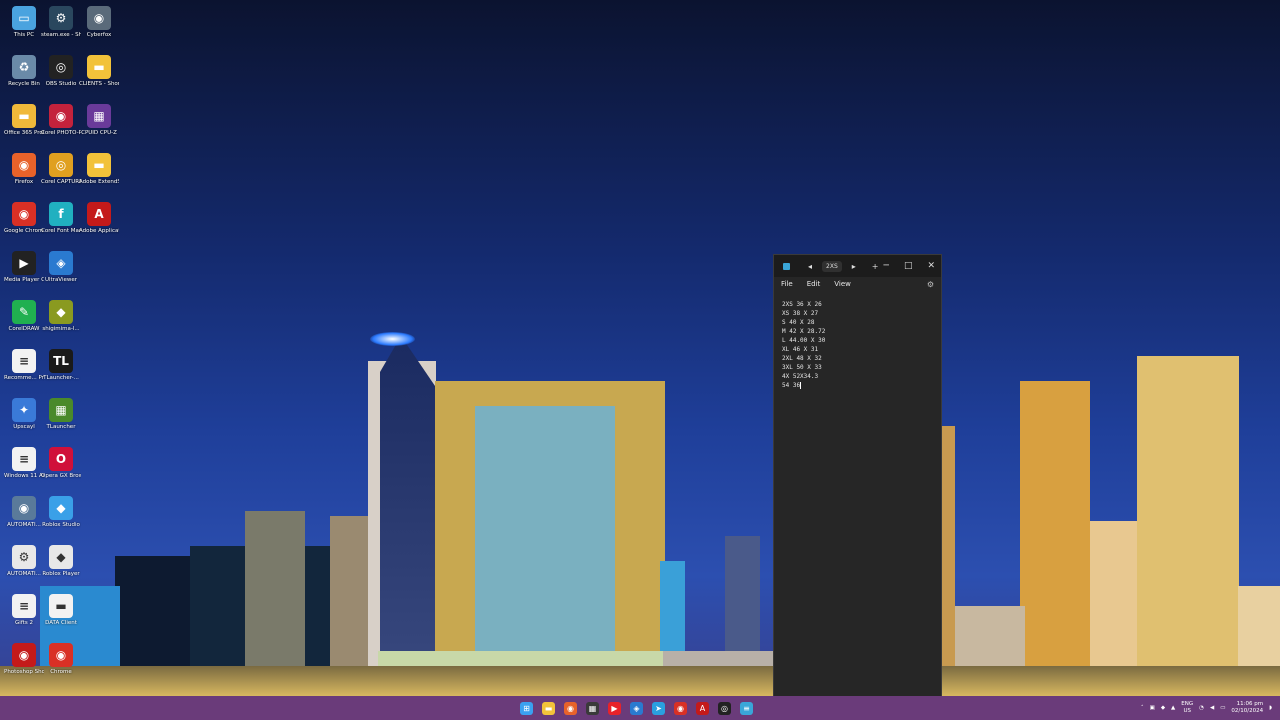  Describe the element at coordinates (61, 525) in the screenshot. I see `desktop-icon-label: Roblox Studio` at that location.